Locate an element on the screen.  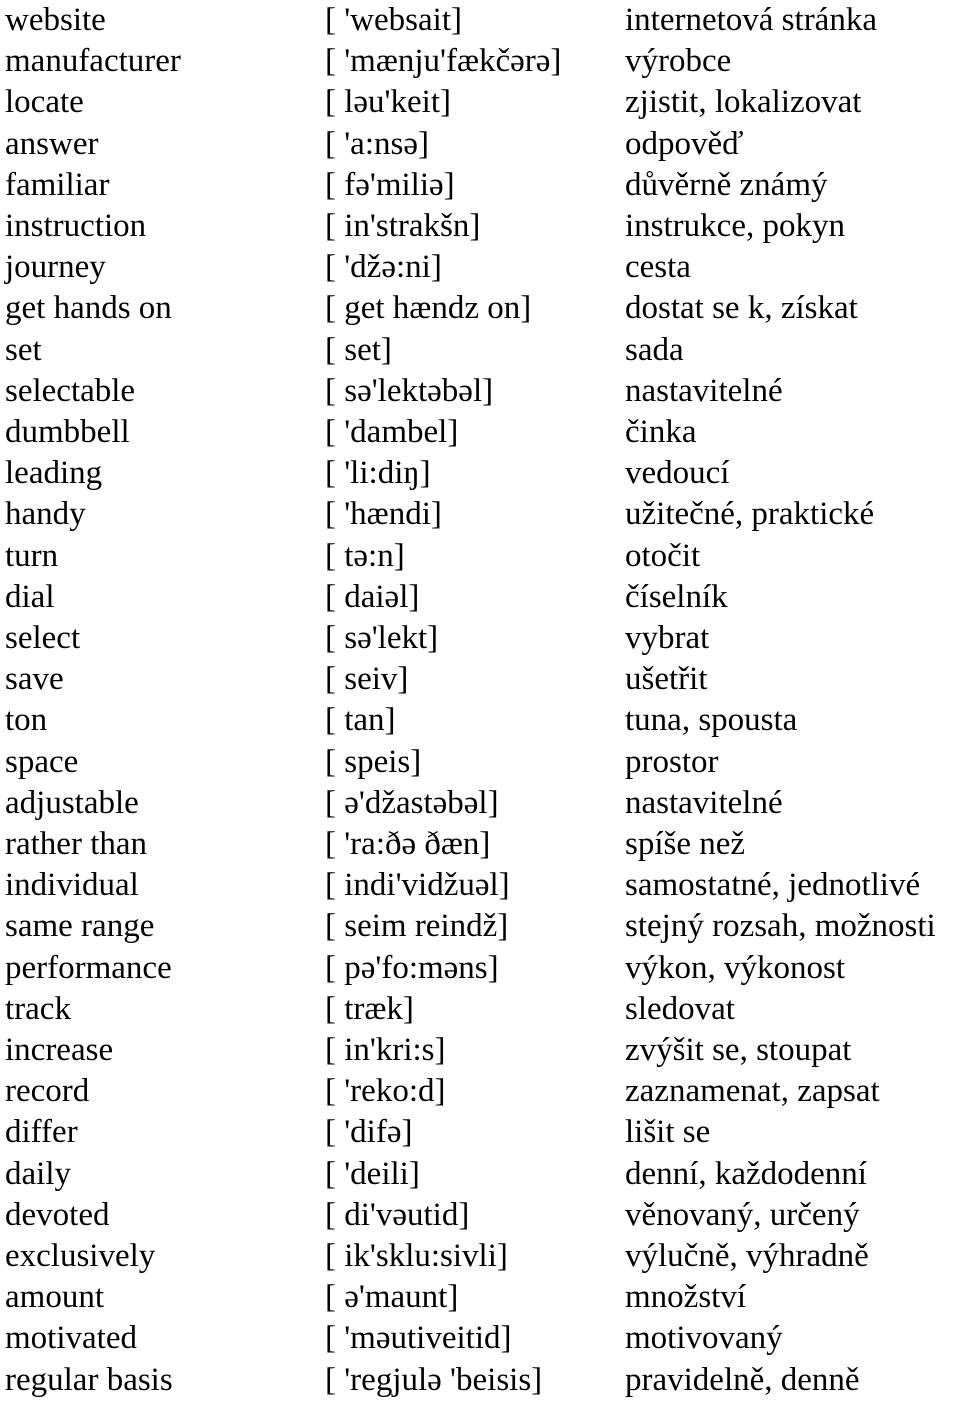
translation-cell: číselník is located at coordinates (676, 596).